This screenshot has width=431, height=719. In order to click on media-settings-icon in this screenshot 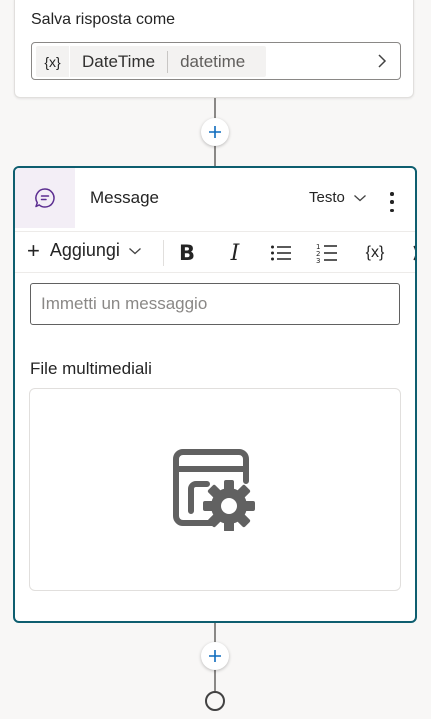, I will do `click(214, 489)`.